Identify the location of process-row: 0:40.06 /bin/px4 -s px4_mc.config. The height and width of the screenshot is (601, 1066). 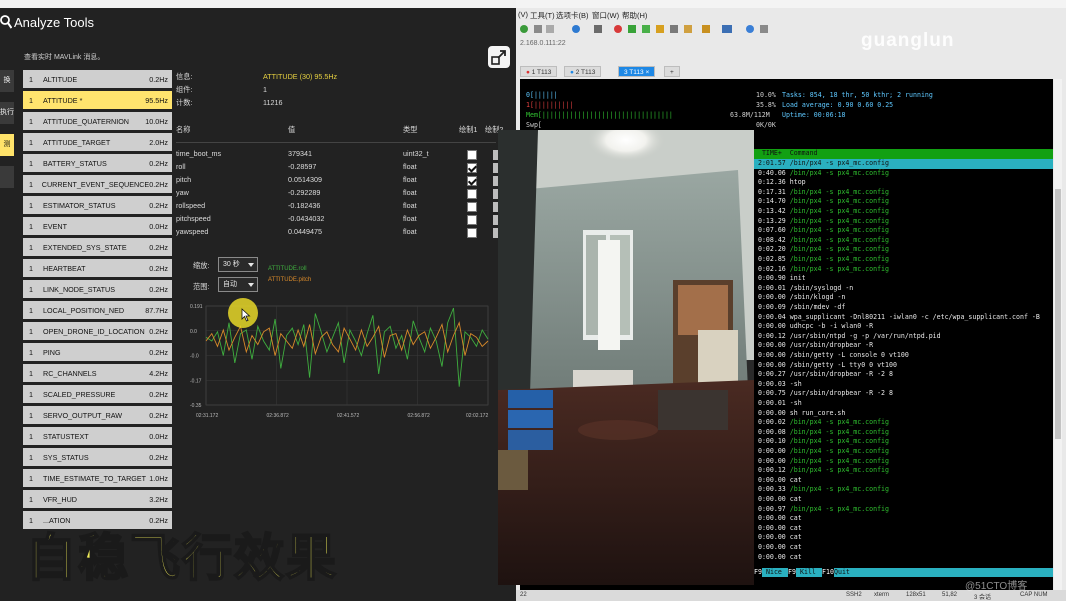
(903, 174).